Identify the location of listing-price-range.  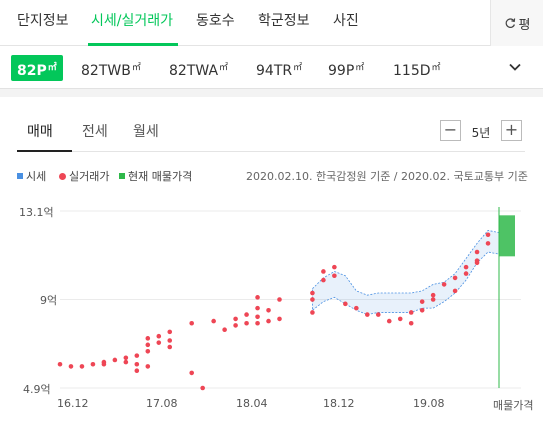
(507, 236).